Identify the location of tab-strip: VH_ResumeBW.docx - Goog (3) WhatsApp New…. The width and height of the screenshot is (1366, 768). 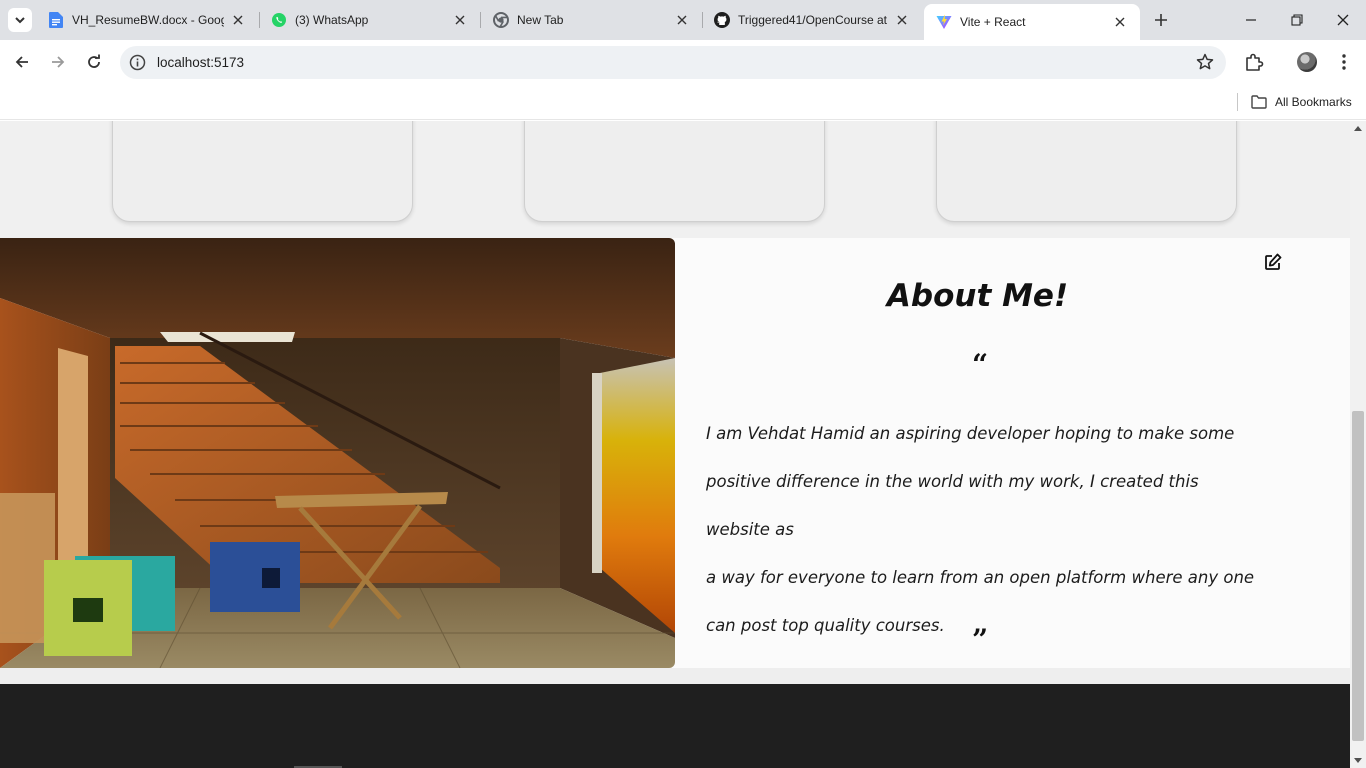
(683, 20).